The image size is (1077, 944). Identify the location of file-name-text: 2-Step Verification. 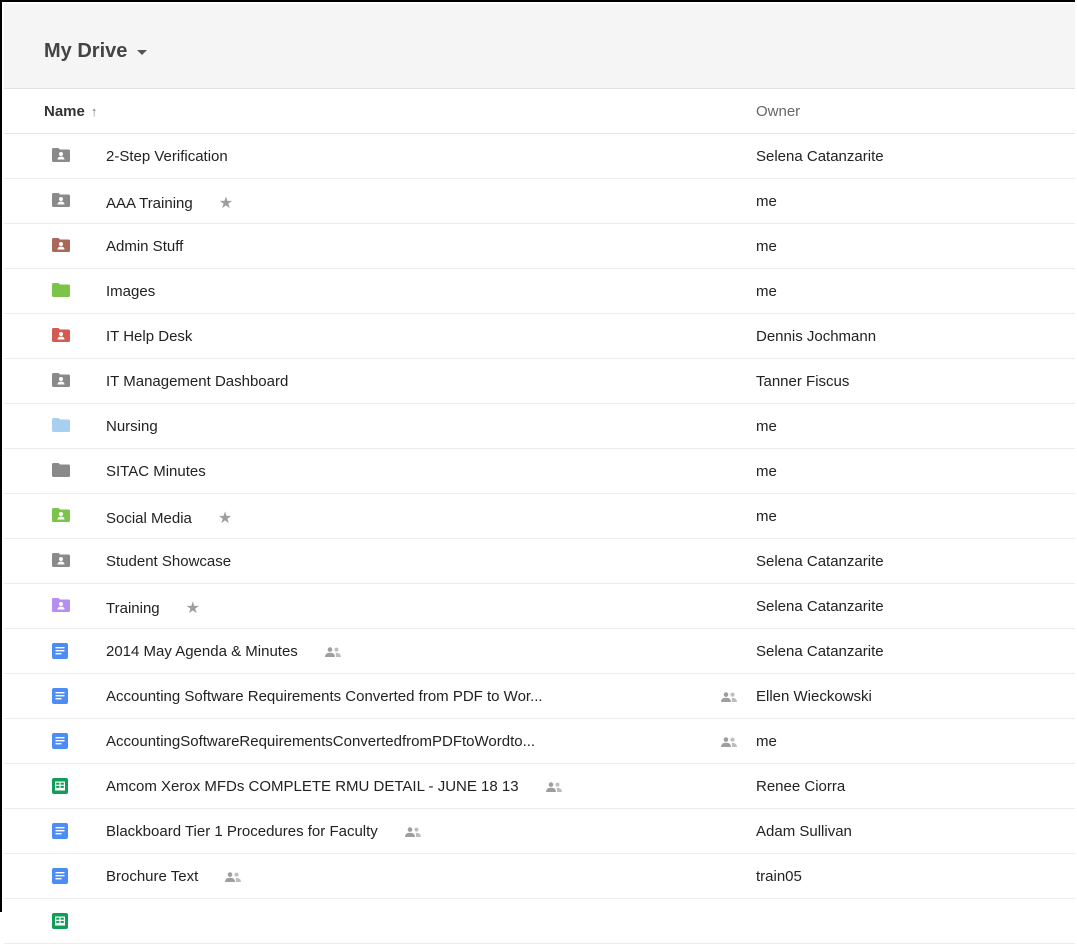
(167, 156).